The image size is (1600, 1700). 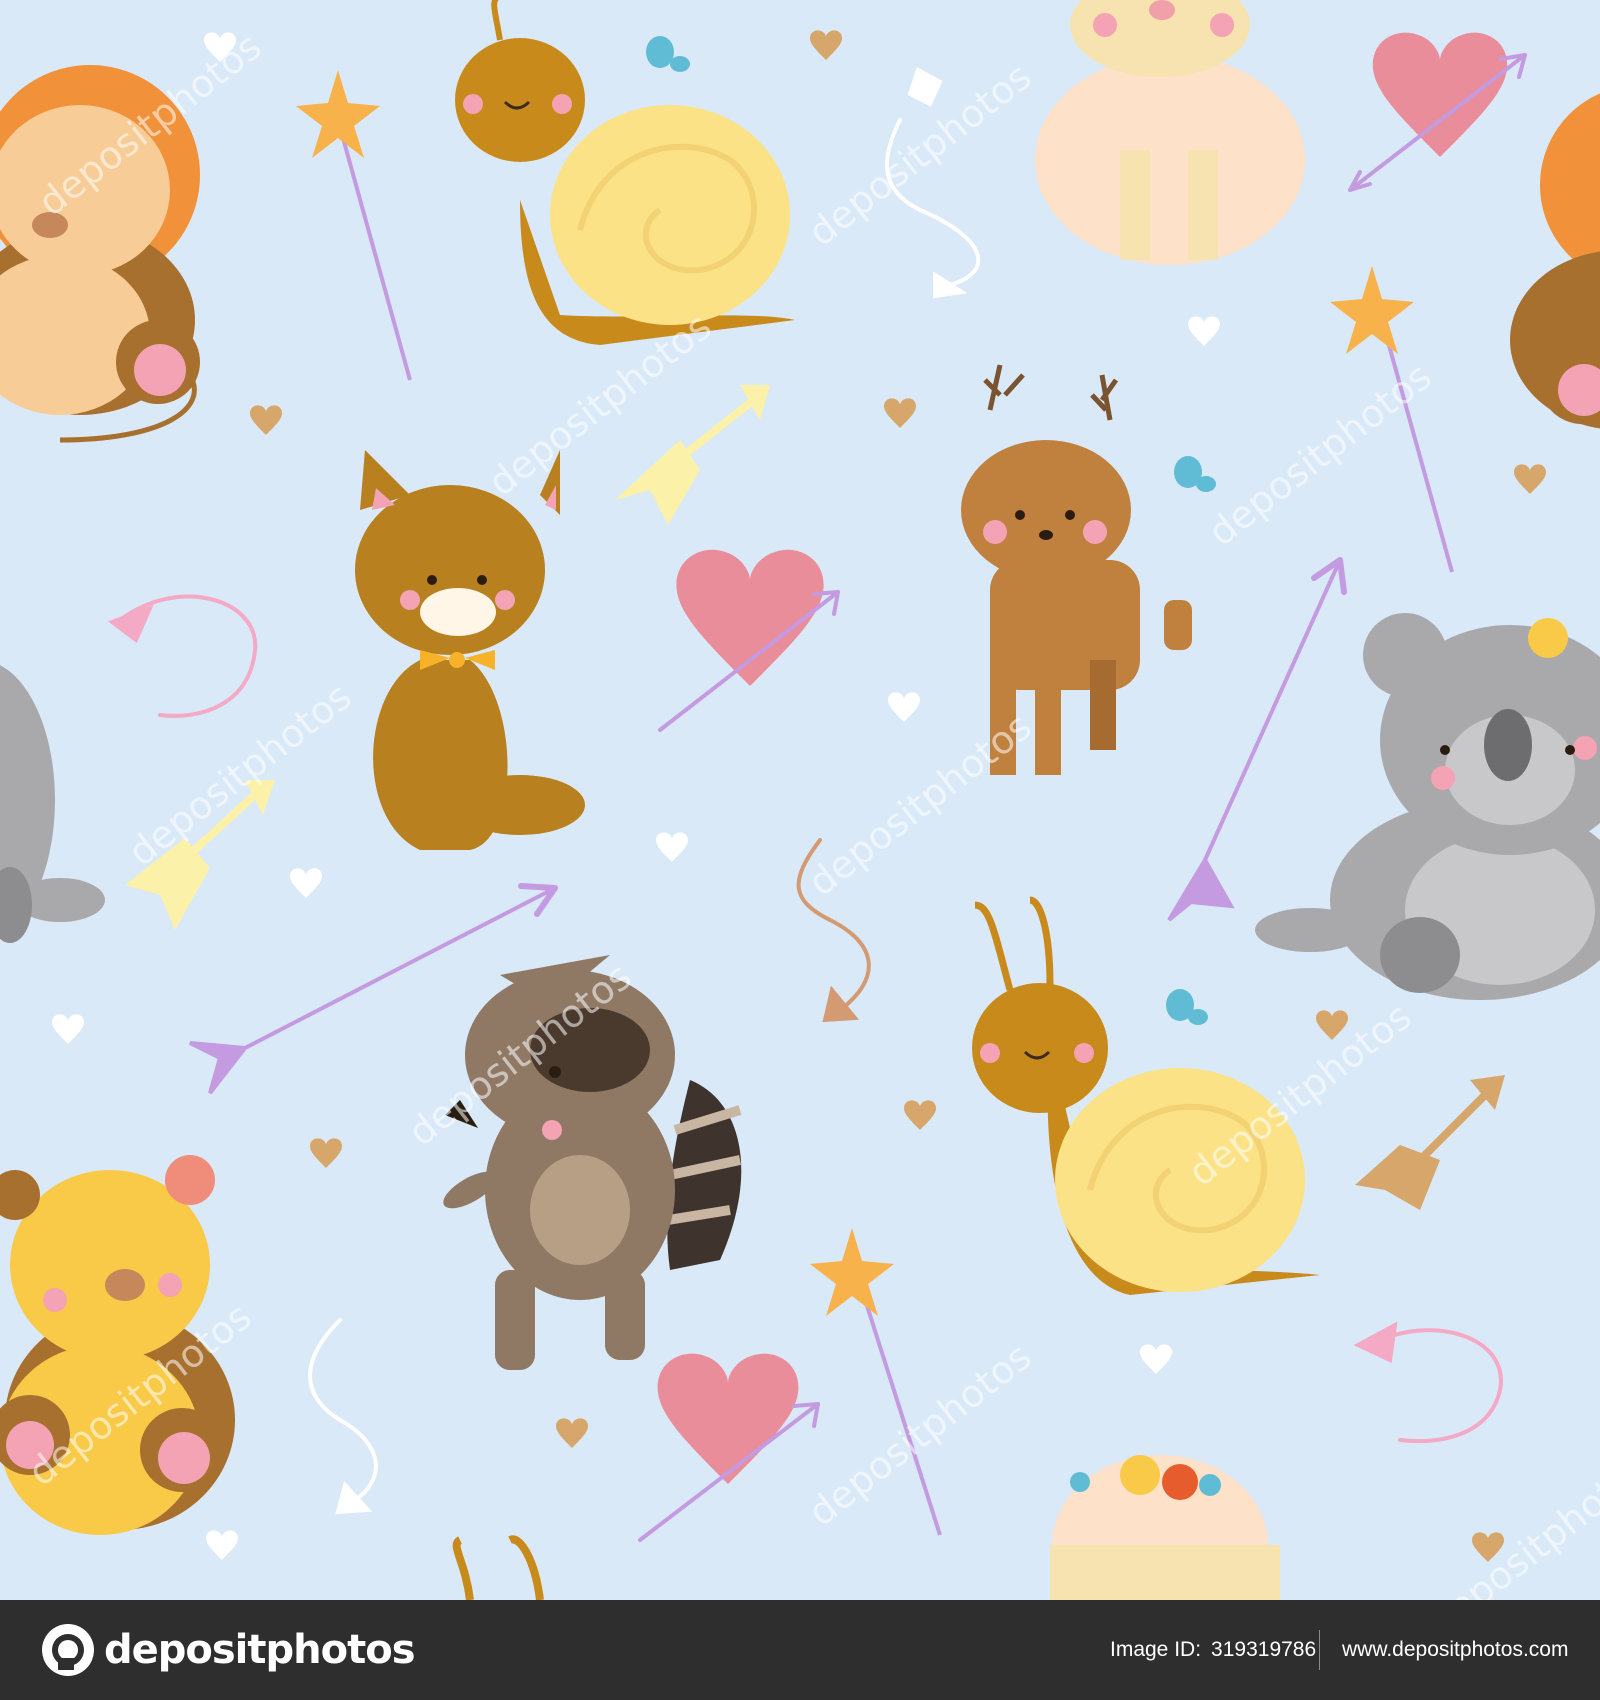 What do you see at coordinates (1455, 1650) in the screenshot?
I see `site-link: www.depositphotos.com` at bounding box center [1455, 1650].